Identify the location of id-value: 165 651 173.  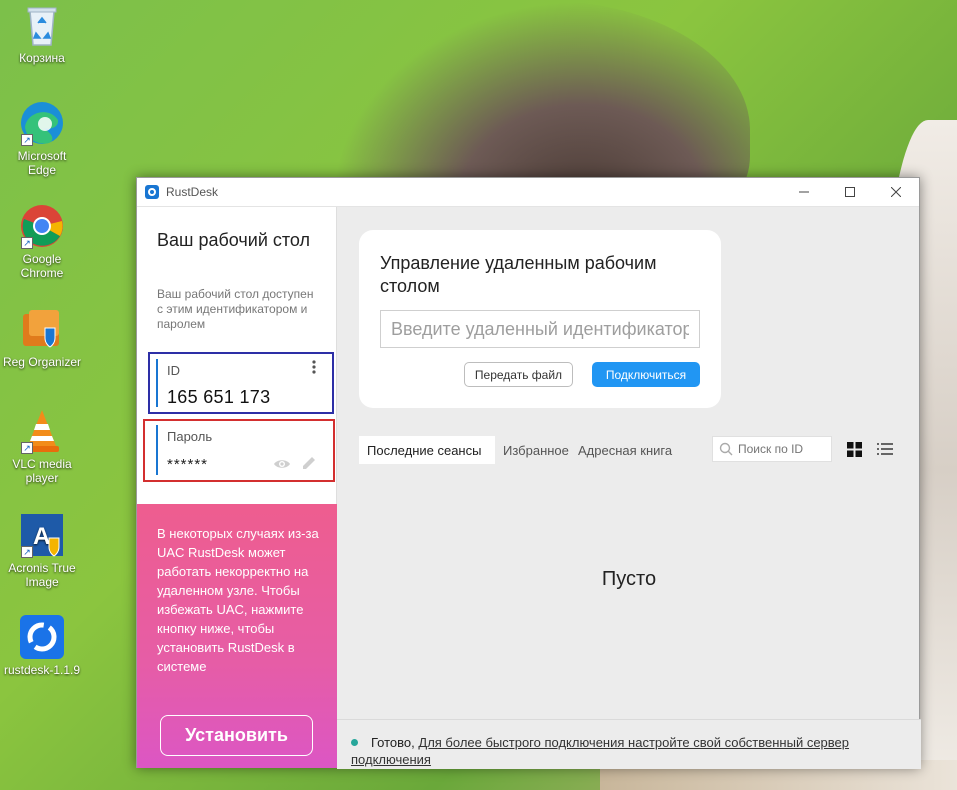
(218, 397).